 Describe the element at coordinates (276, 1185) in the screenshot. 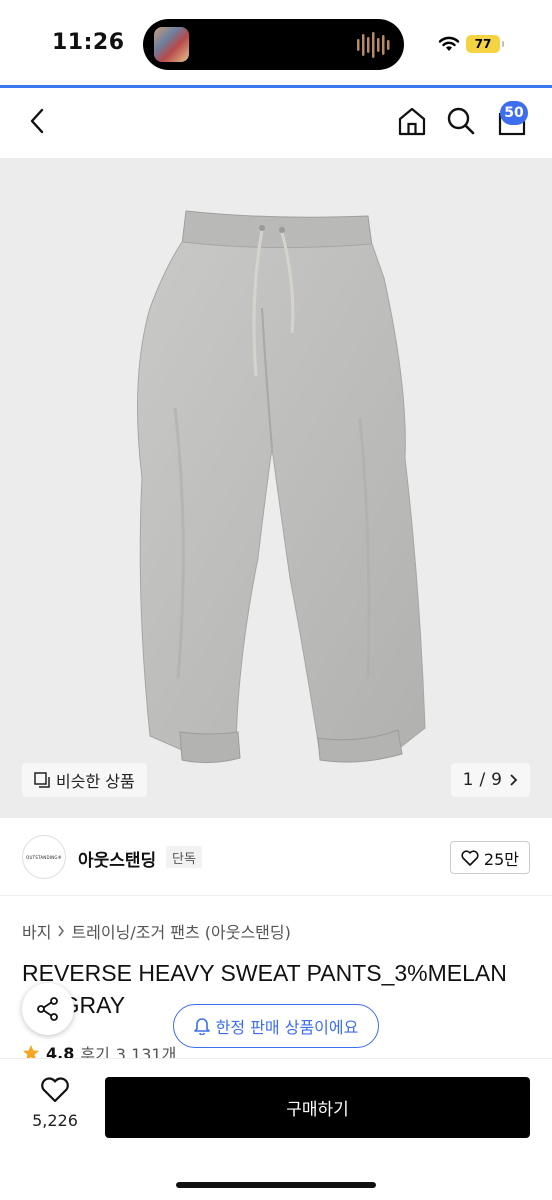

I see `home-indicator` at that location.